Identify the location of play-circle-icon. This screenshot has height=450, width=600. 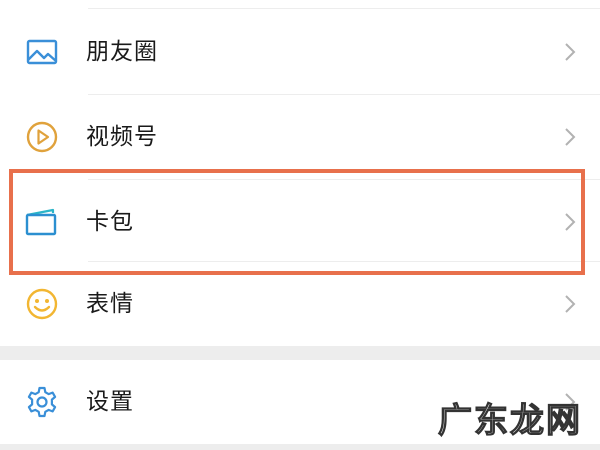
(42, 137).